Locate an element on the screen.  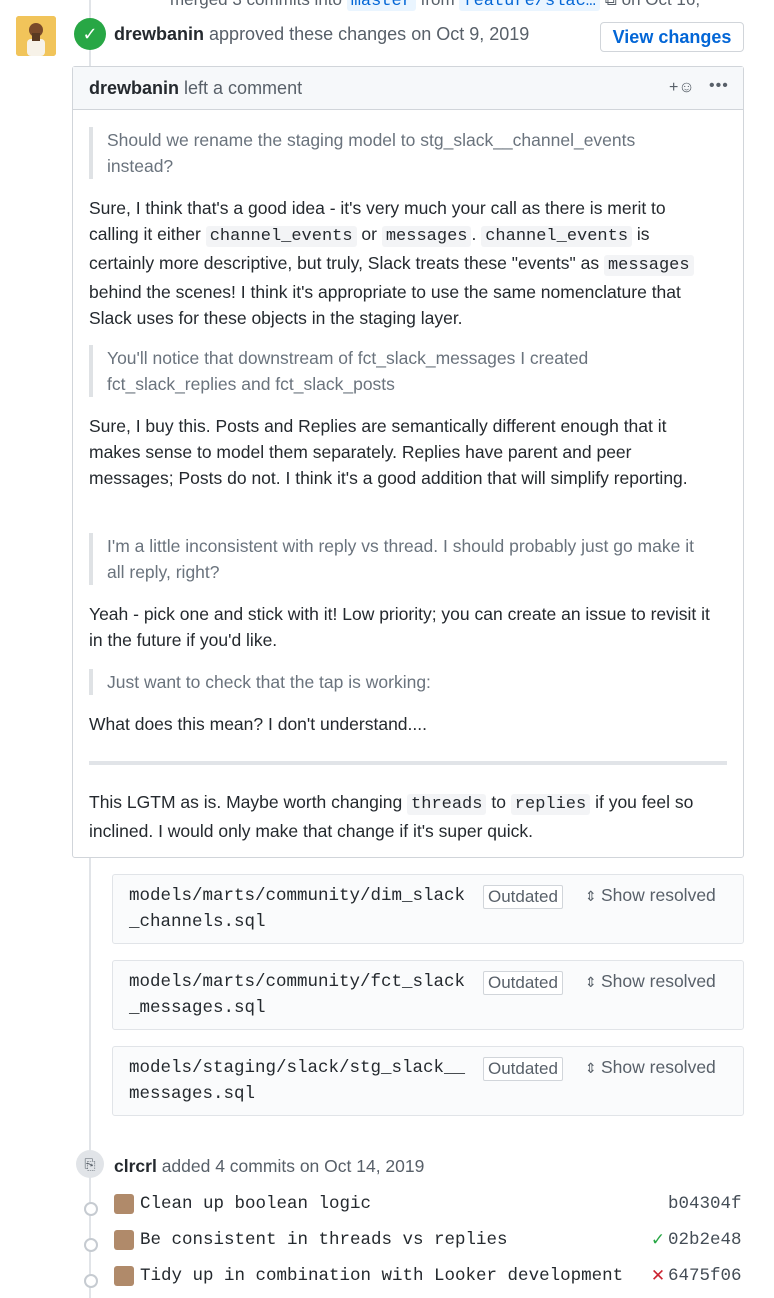
base-branch: master is located at coordinates (381, 5).